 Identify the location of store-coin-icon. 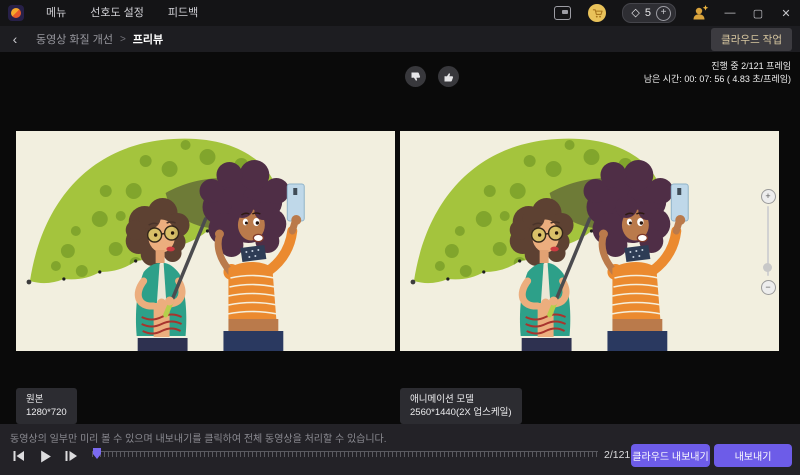
(597, 13).